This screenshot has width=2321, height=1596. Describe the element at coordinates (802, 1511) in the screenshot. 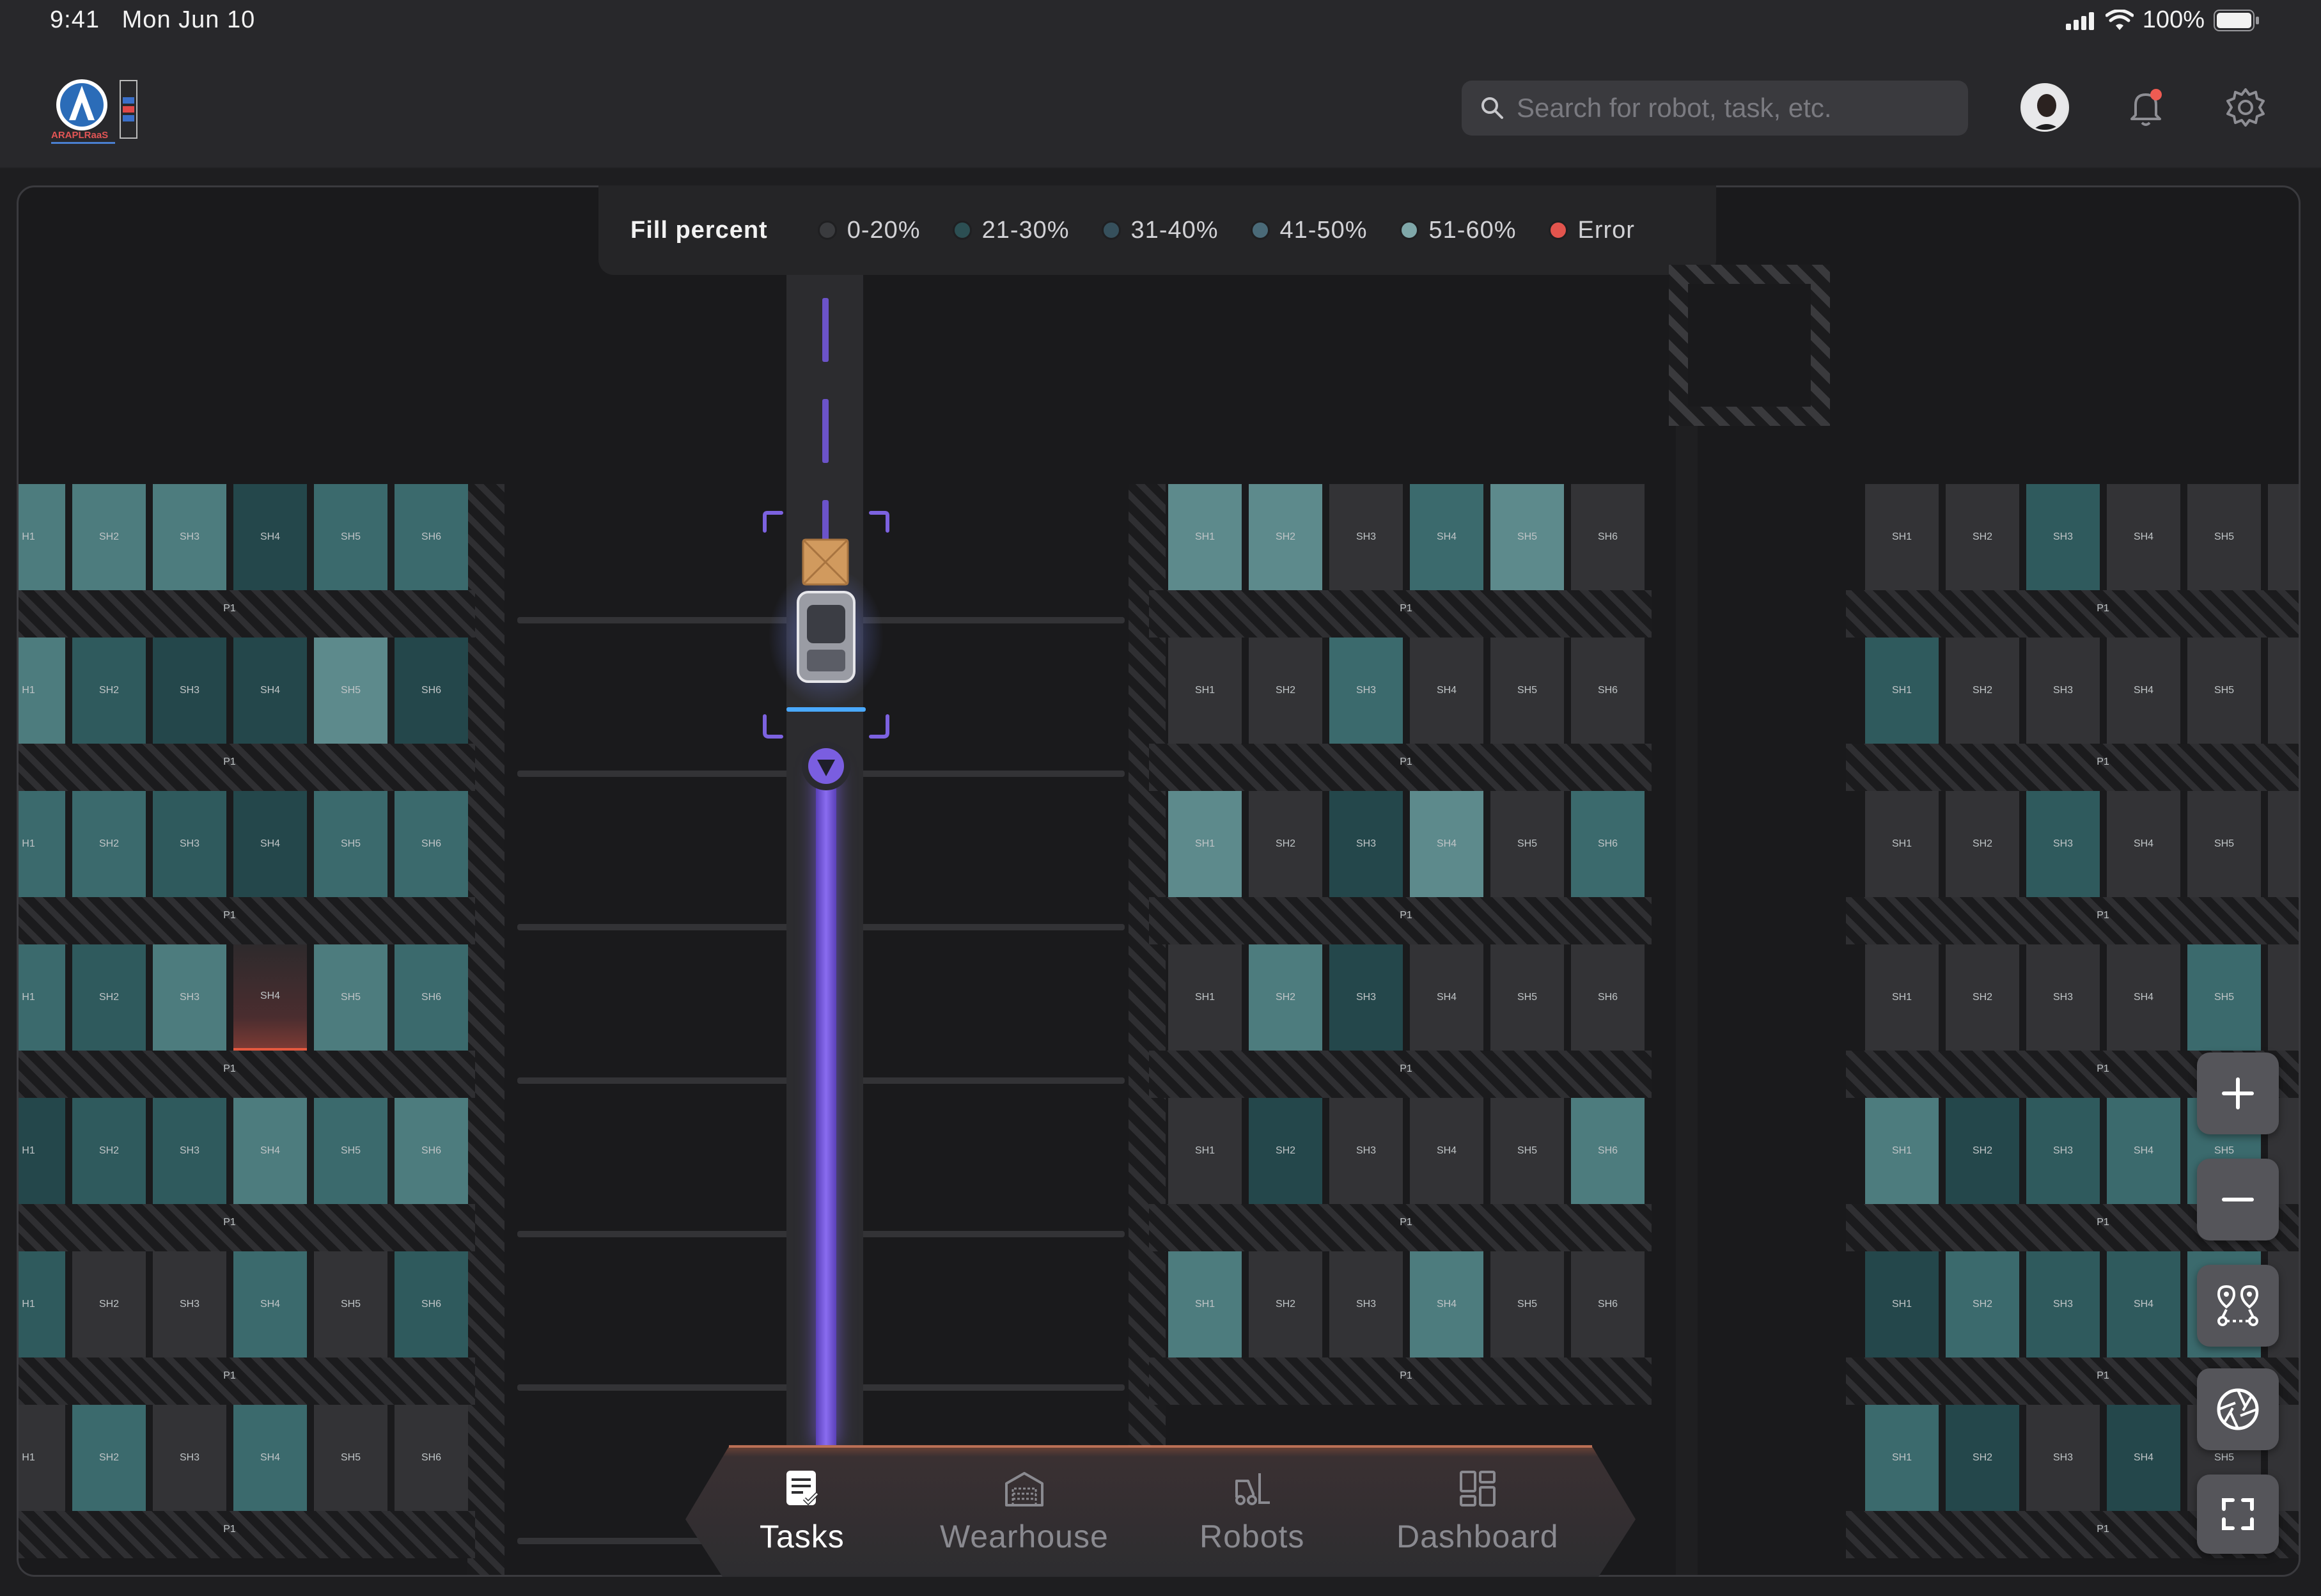

I see `nav-tab-tasks: Tasks` at that location.